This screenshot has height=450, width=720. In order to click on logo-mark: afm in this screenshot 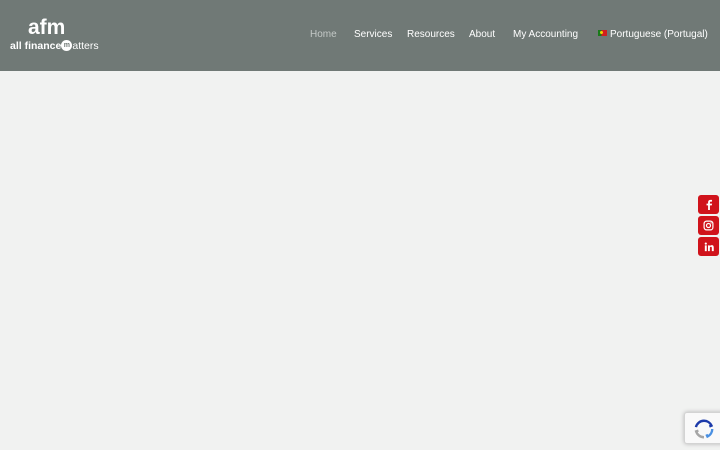, I will do `click(47, 27)`.